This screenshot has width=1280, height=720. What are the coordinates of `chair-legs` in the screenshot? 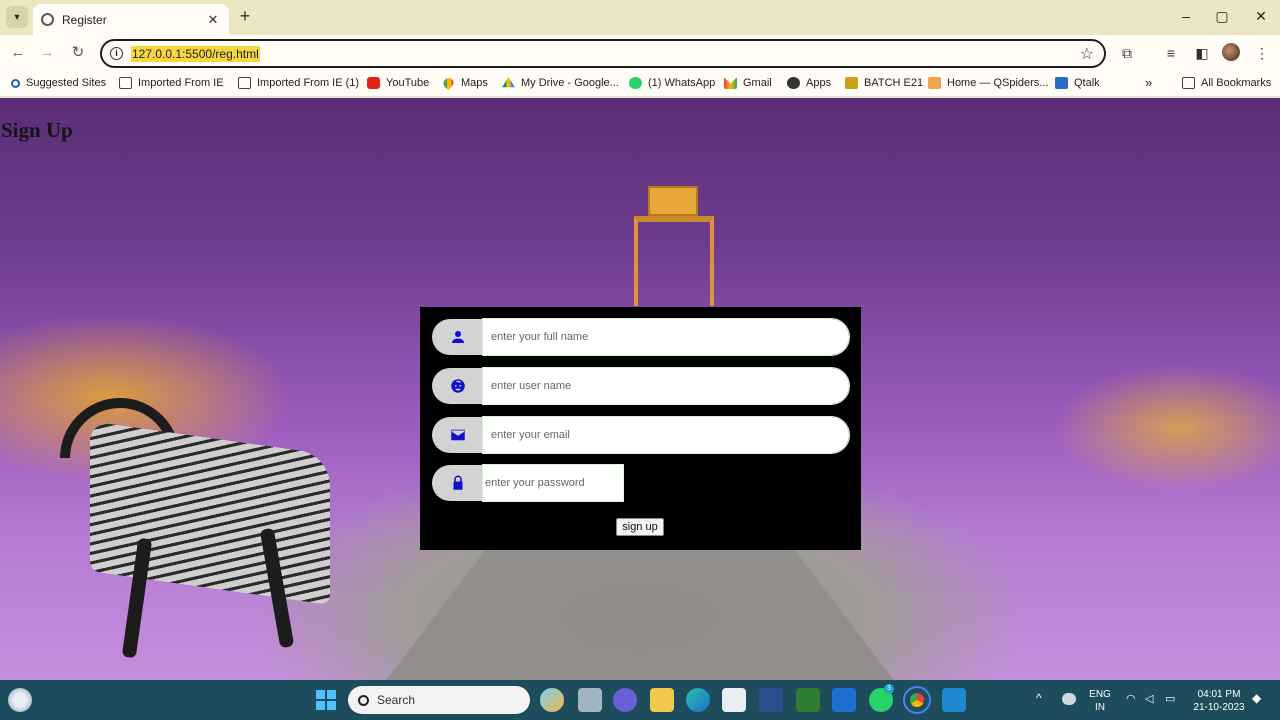 It's located at (674, 261).